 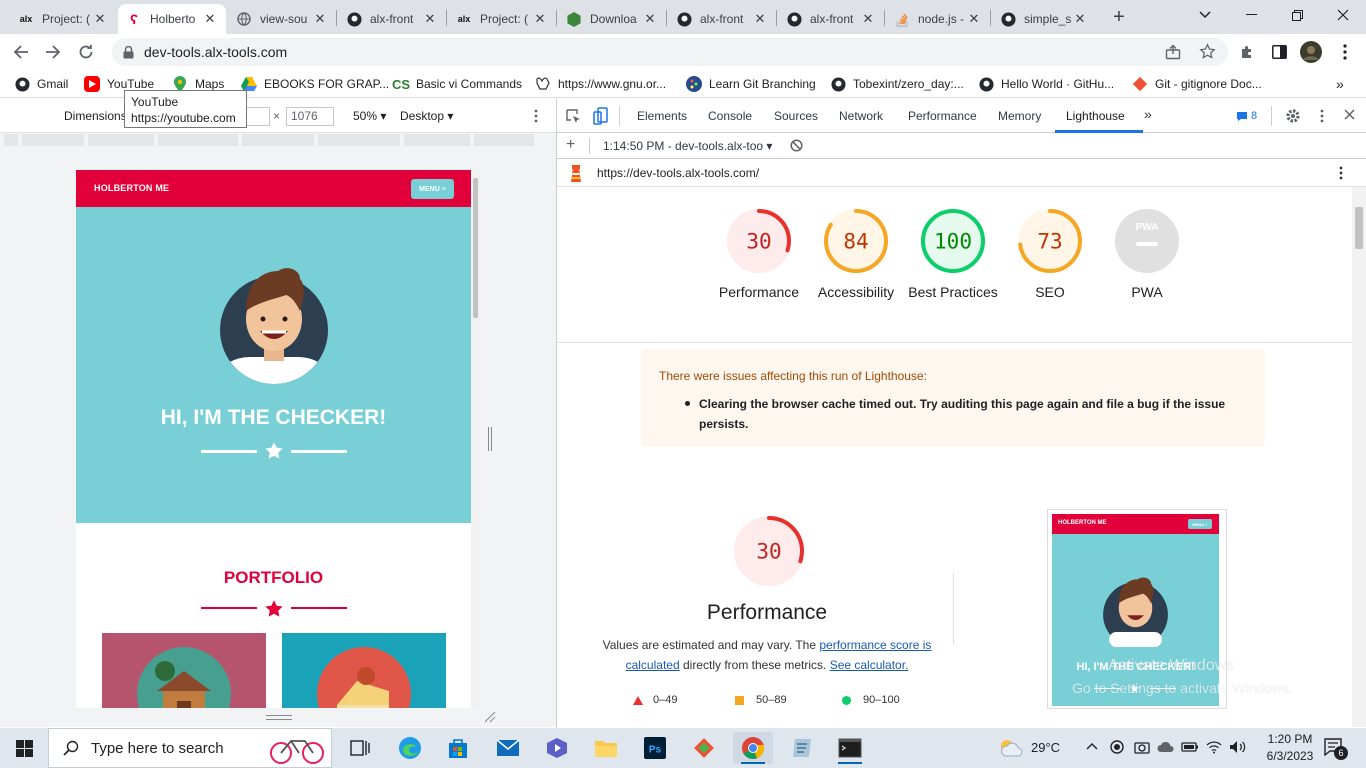 I want to click on lock-icon, so click(x=128, y=52).